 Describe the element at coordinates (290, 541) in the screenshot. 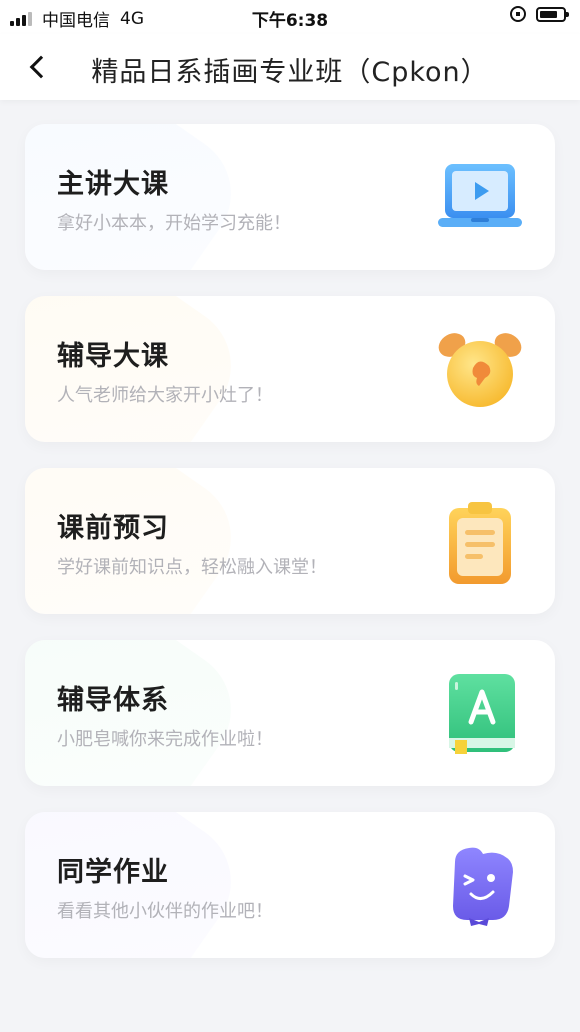

I see `card-preview: 课前预习 学好课前知识点，轻松融入课堂！` at that location.